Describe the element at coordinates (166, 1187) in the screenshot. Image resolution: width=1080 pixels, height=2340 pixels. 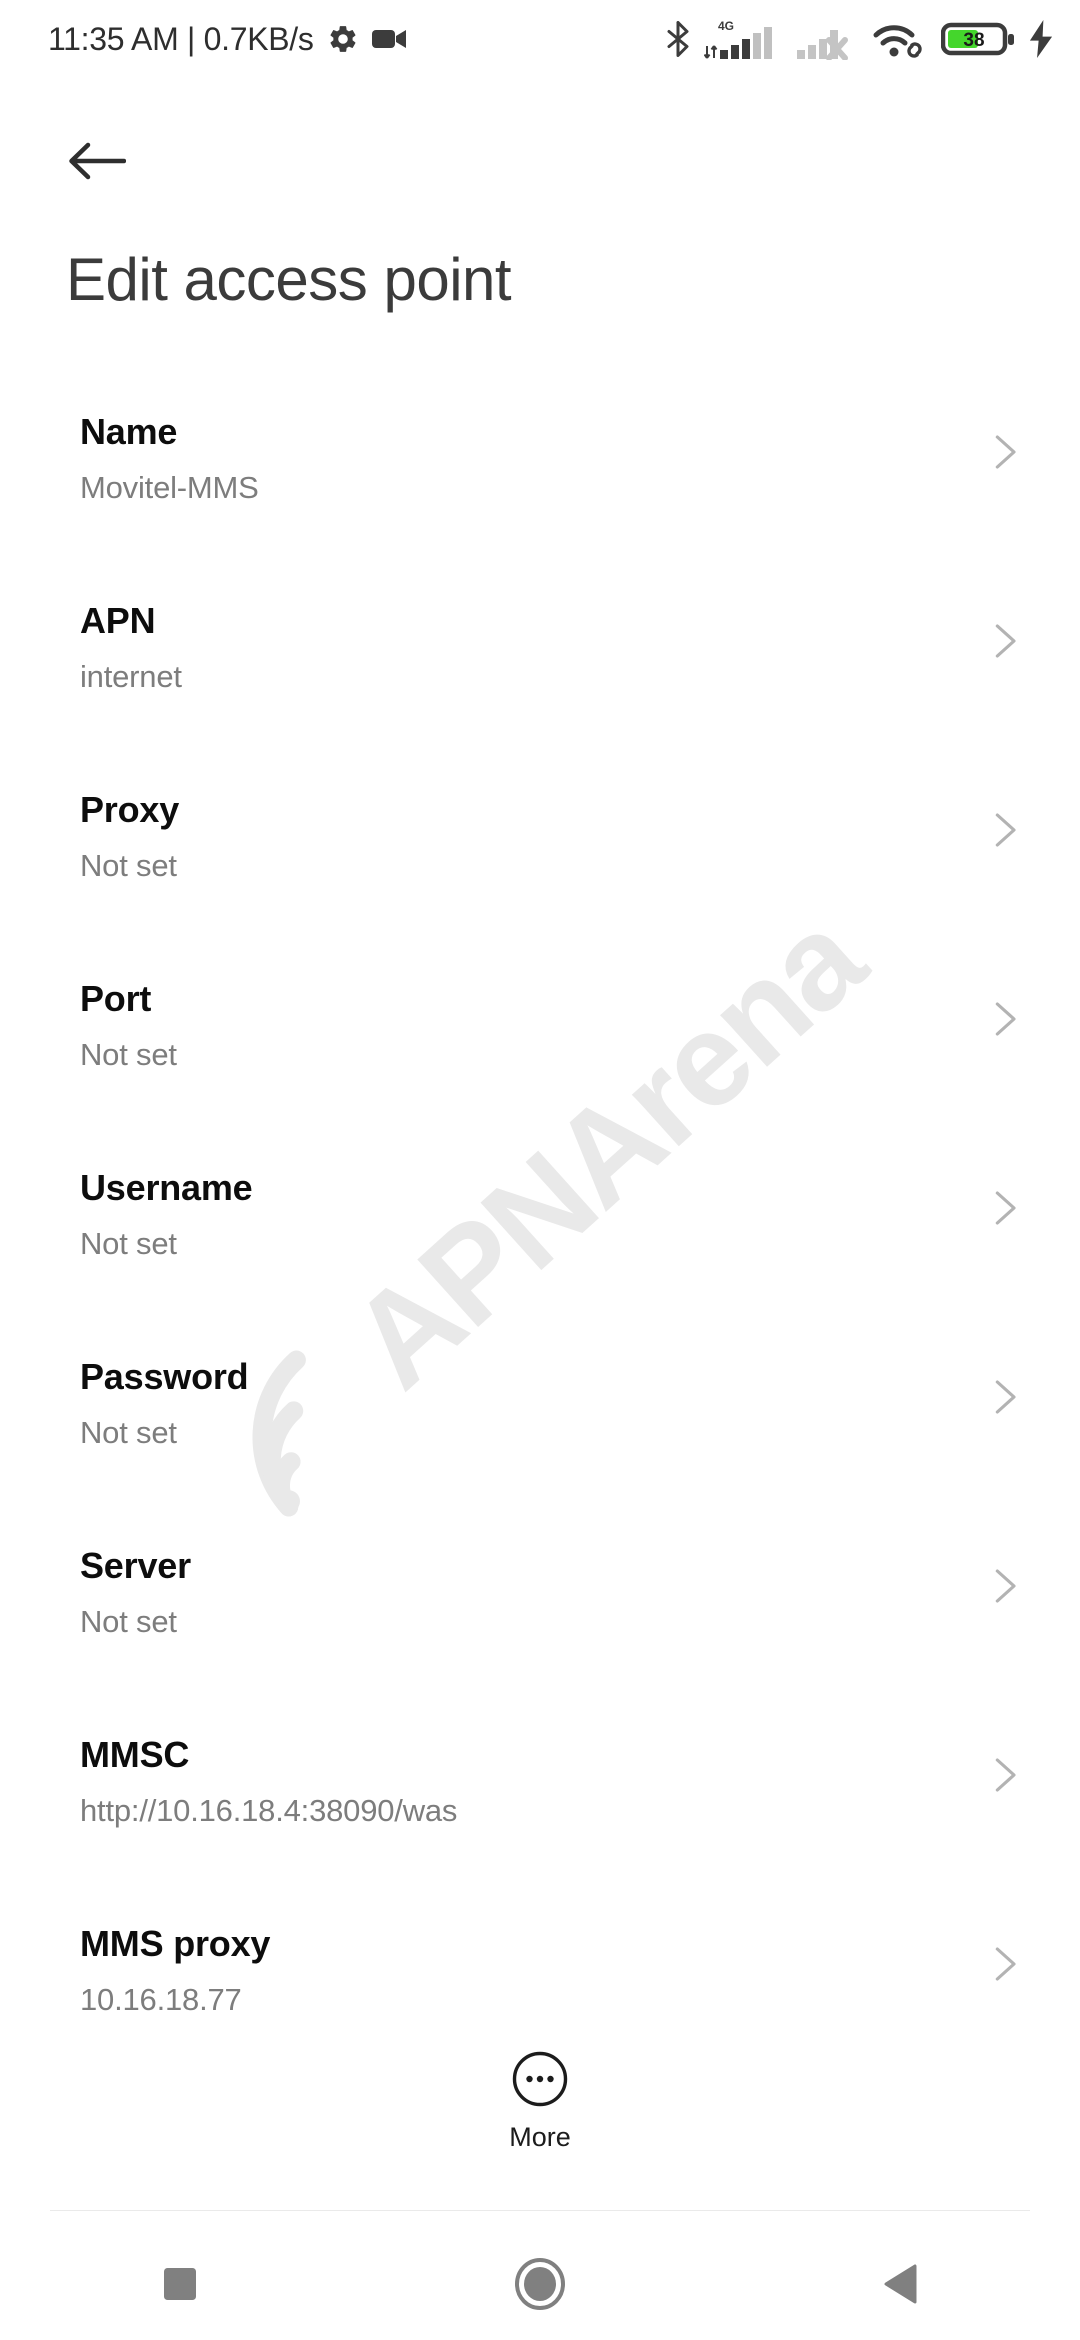
I see `row-label: Username` at that location.